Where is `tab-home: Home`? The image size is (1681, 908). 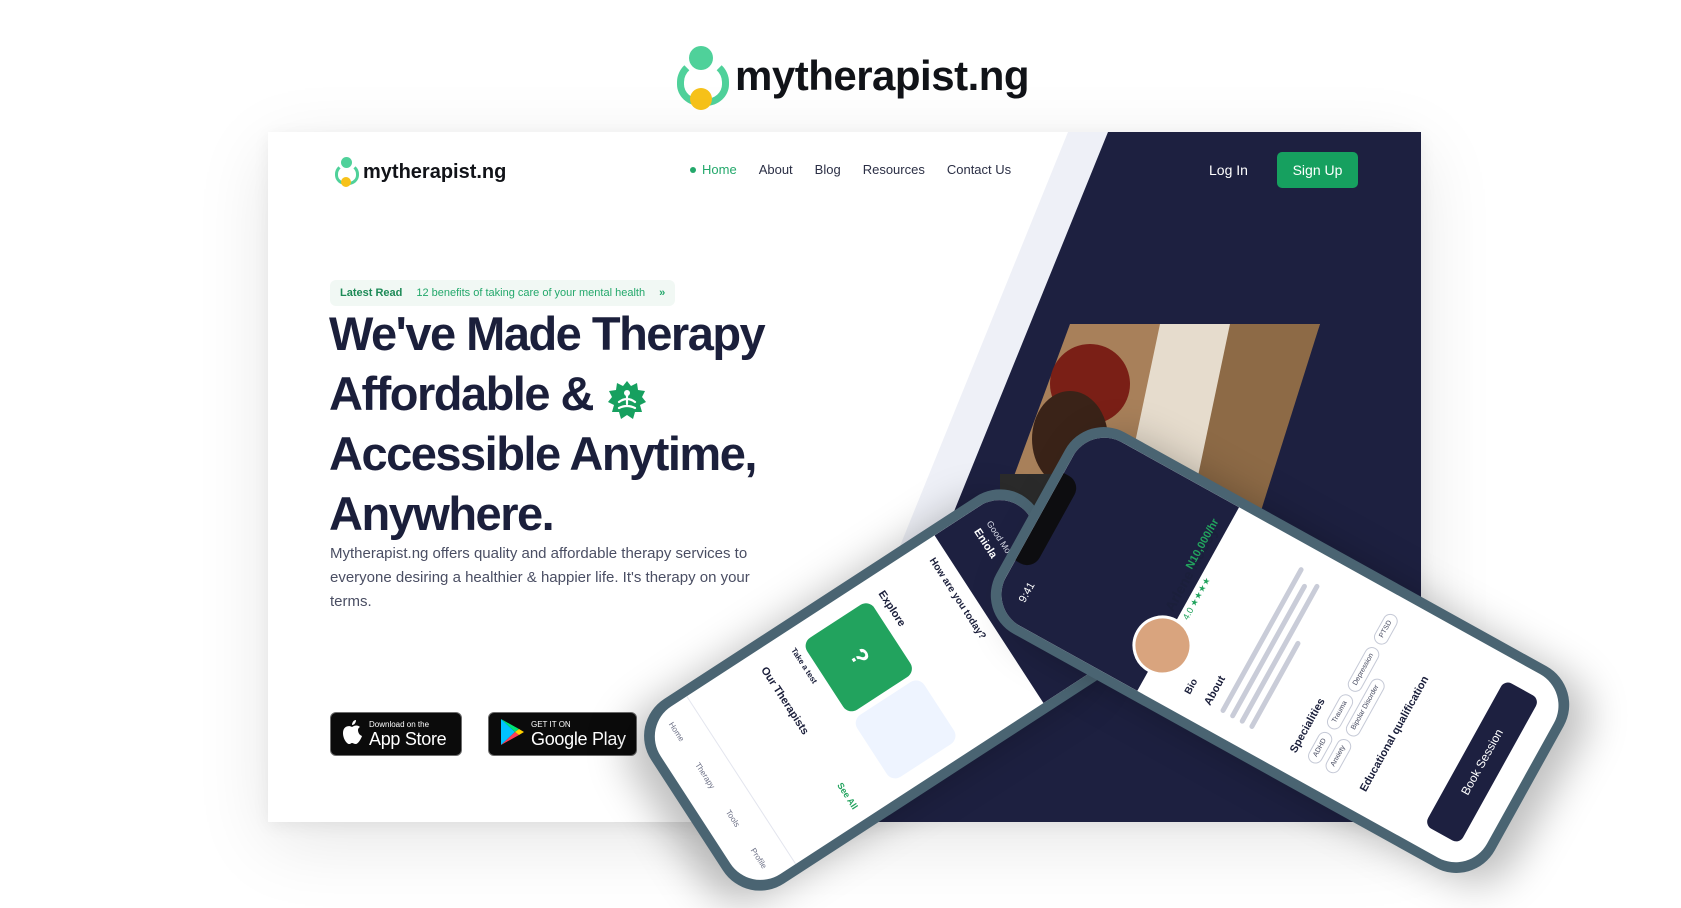
tab-home: Home is located at coordinates (676, 731).